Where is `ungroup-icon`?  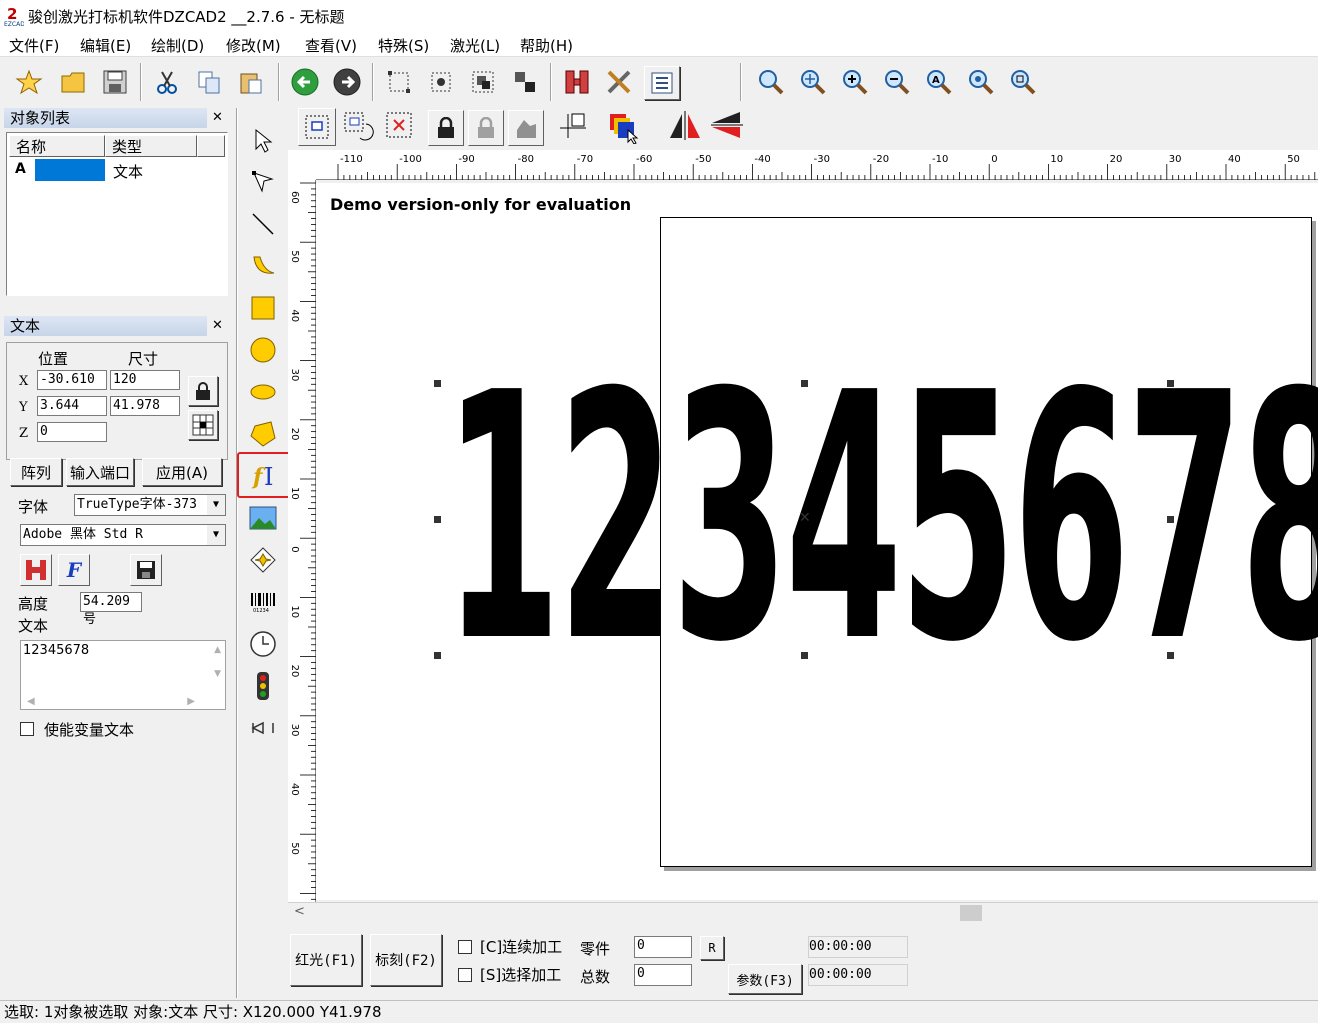 ungroup-icon is located at coordinates (525, 82).